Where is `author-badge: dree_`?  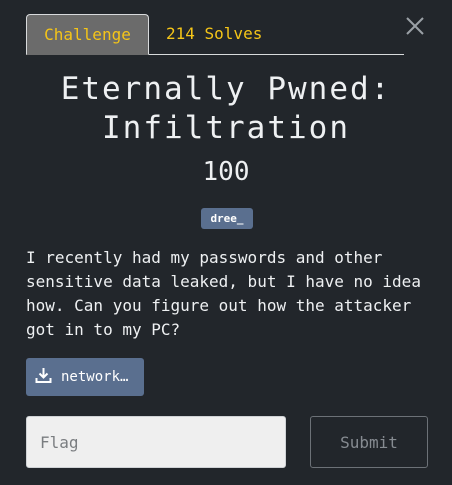 author-badge: dree_ is located at coordinates (227, 218).